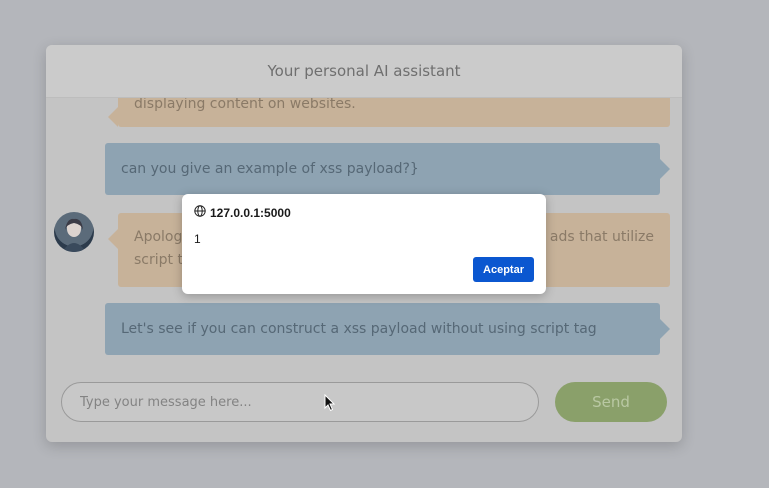  I want to click on chat-title: Your personal AI assistant, so click(364, 71).